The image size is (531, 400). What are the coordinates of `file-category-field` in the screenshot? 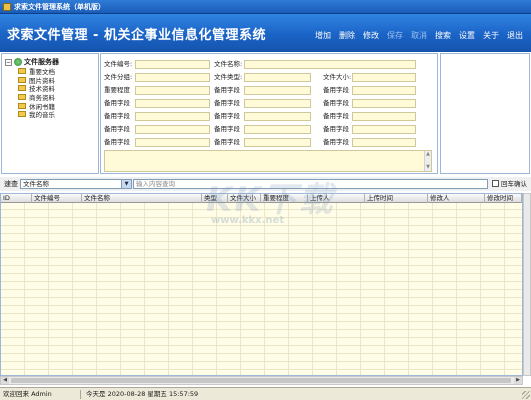 It's located at (172, 77).